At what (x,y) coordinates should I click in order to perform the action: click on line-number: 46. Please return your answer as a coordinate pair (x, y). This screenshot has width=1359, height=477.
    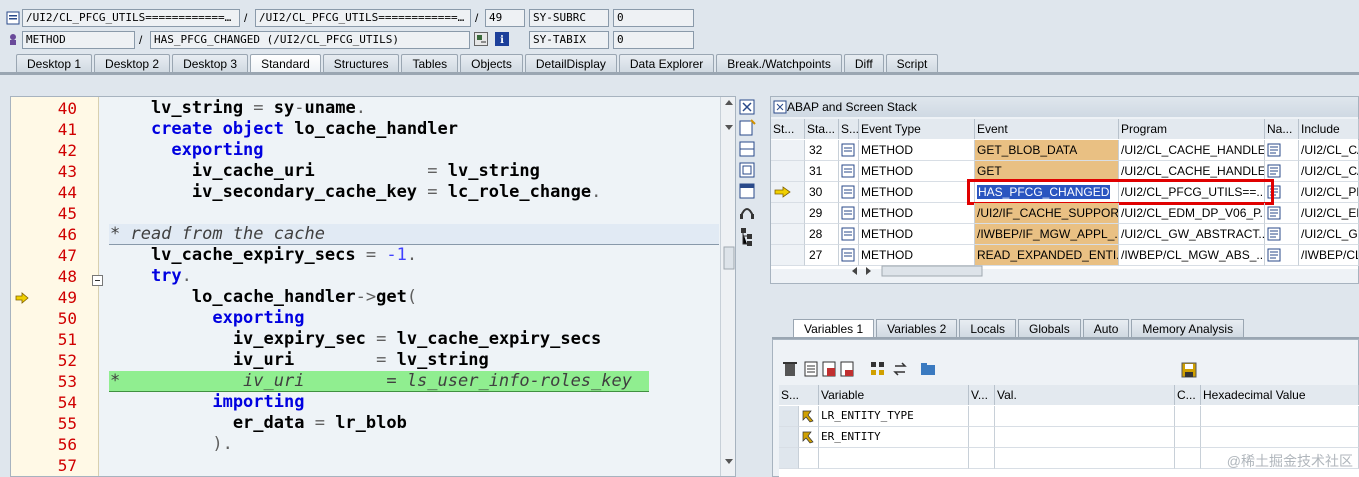
    Looking at the image, I should click on (67, 234).